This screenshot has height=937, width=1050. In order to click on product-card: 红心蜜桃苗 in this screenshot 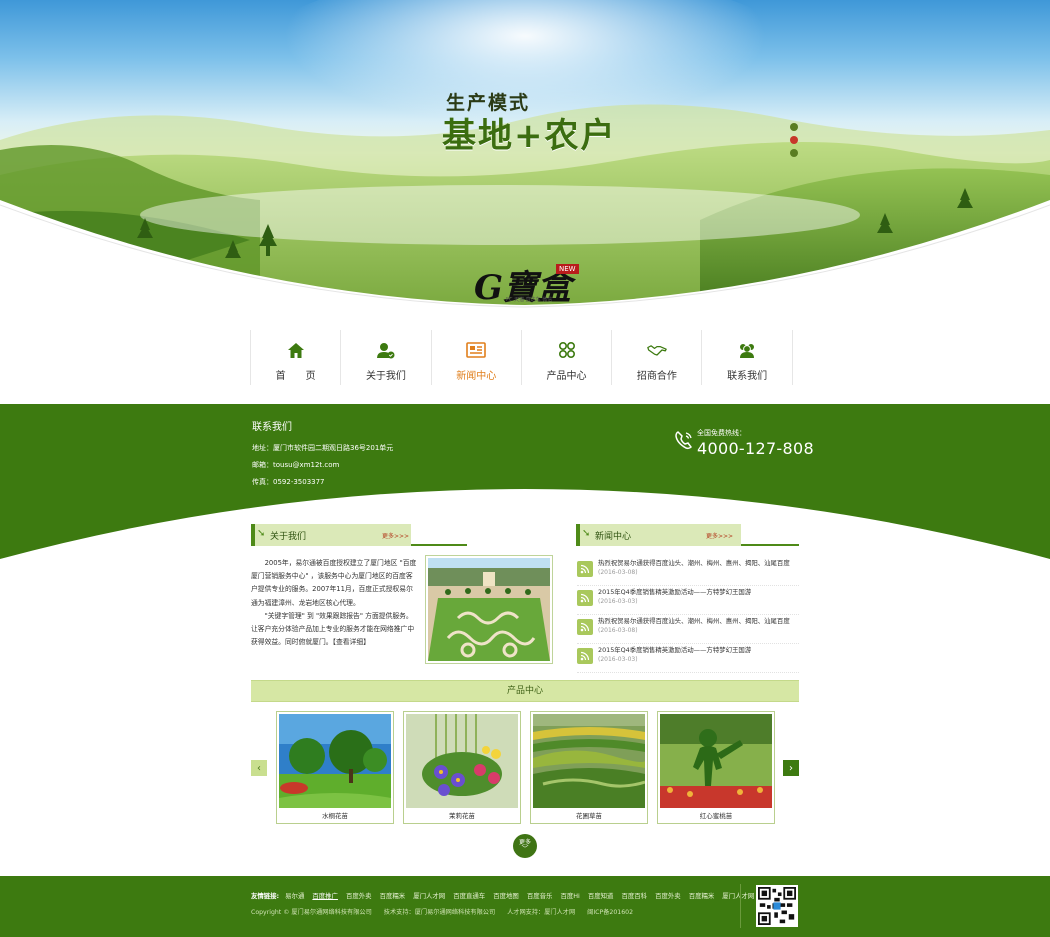, I will do `click(716, 767)`.